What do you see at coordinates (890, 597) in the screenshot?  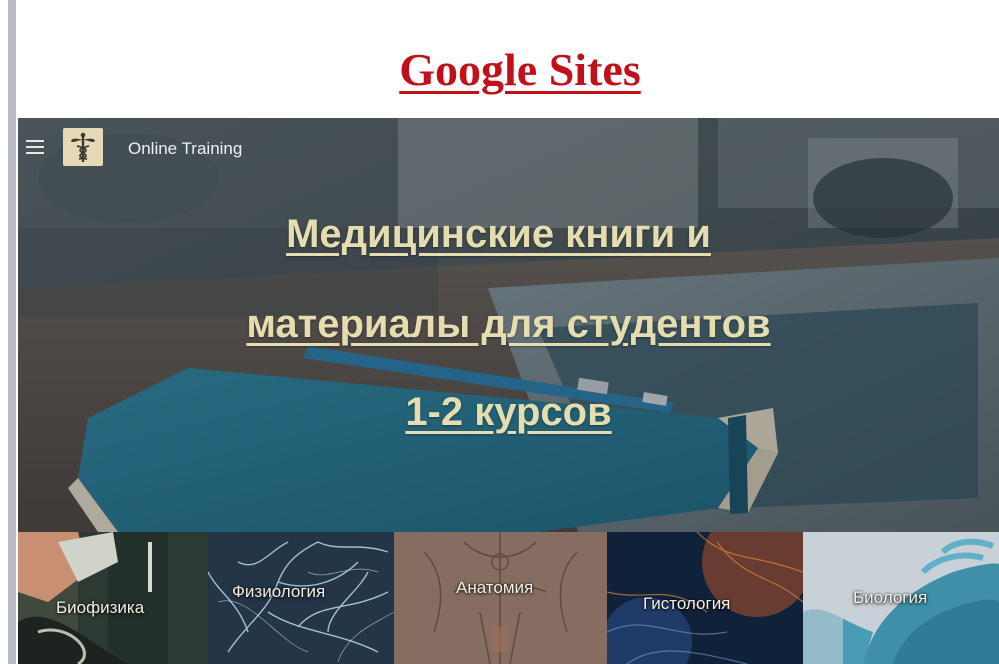 I see `tile-label-biology: Биология` at bounding box center [890, 597].